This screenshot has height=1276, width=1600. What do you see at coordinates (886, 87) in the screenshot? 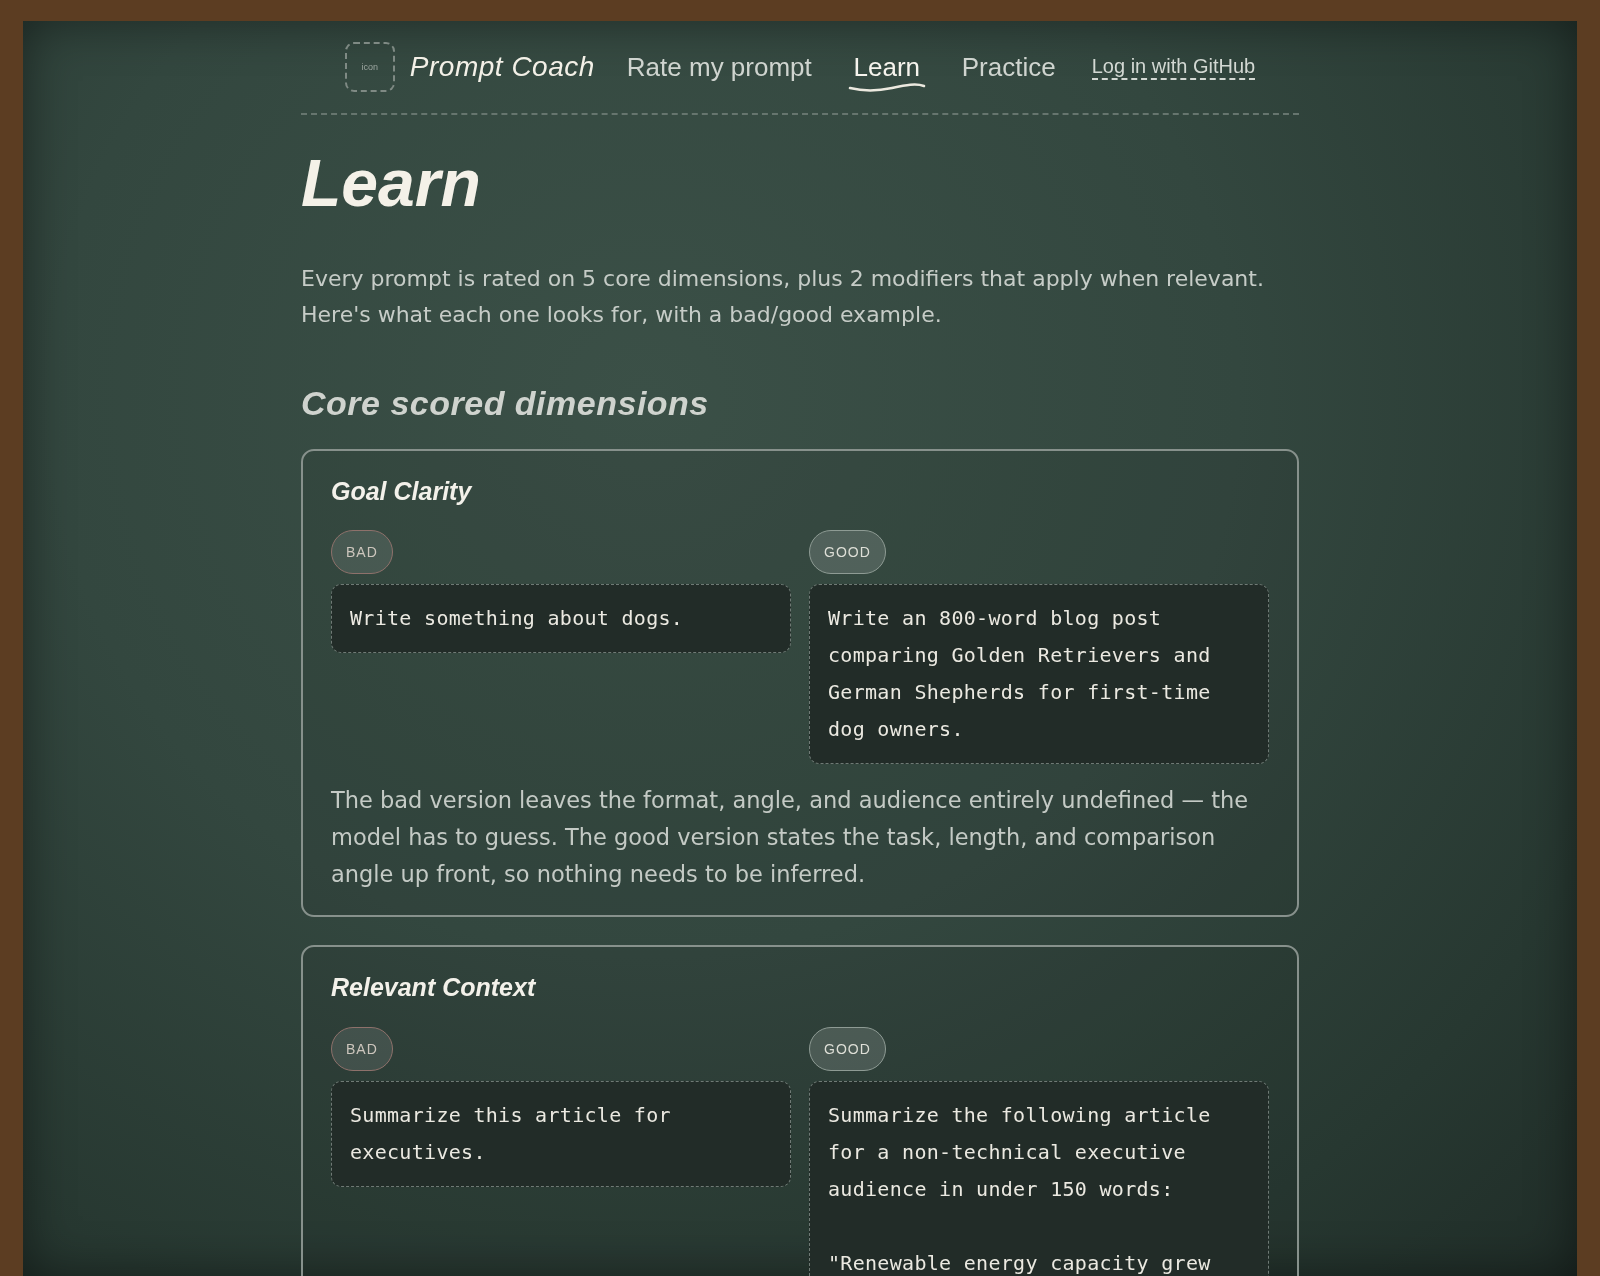
I see `squiggle-underline-icon` at bounding box center [886, 87].